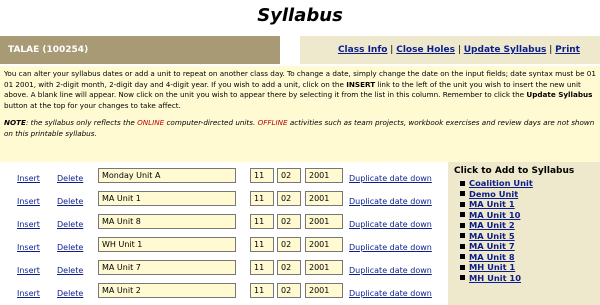  I want to click on note-part: : the syllabus only reflects the, so click(80, 123).